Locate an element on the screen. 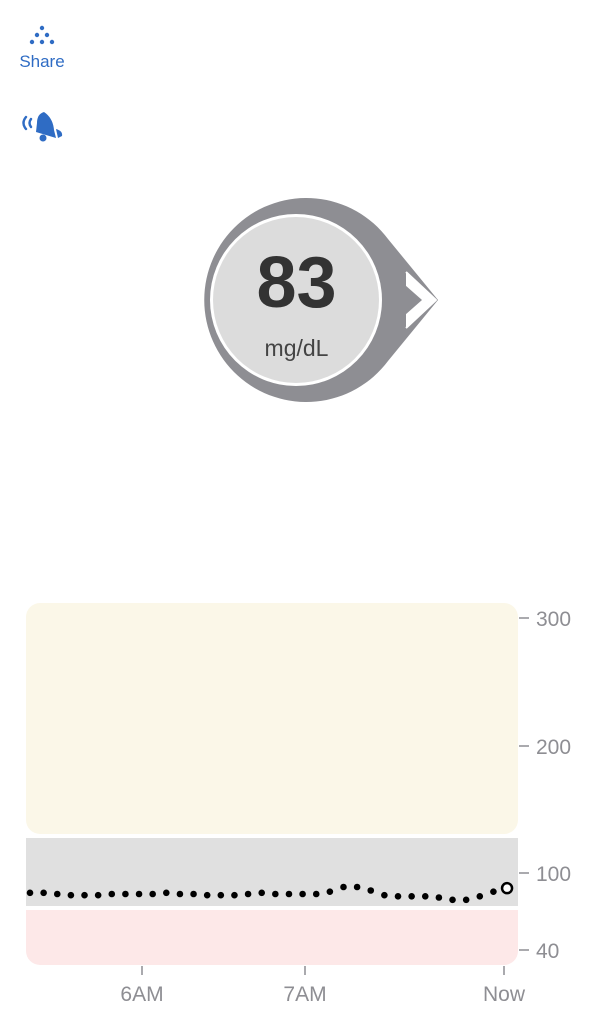 The image size is (593, 1028). alerts-button is located at coordinates (42, 128).